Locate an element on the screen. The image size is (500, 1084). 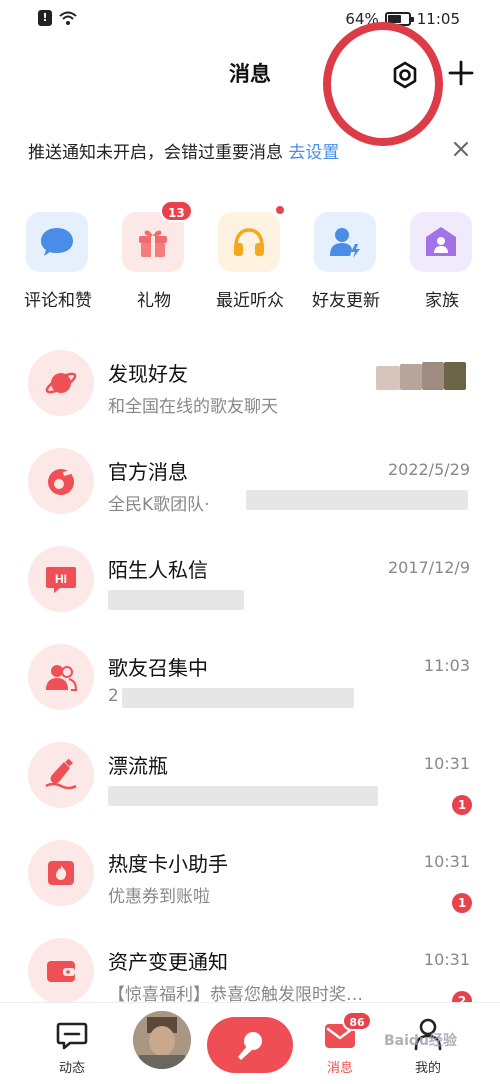
user-update-icon is located at coordinates (345, 243).